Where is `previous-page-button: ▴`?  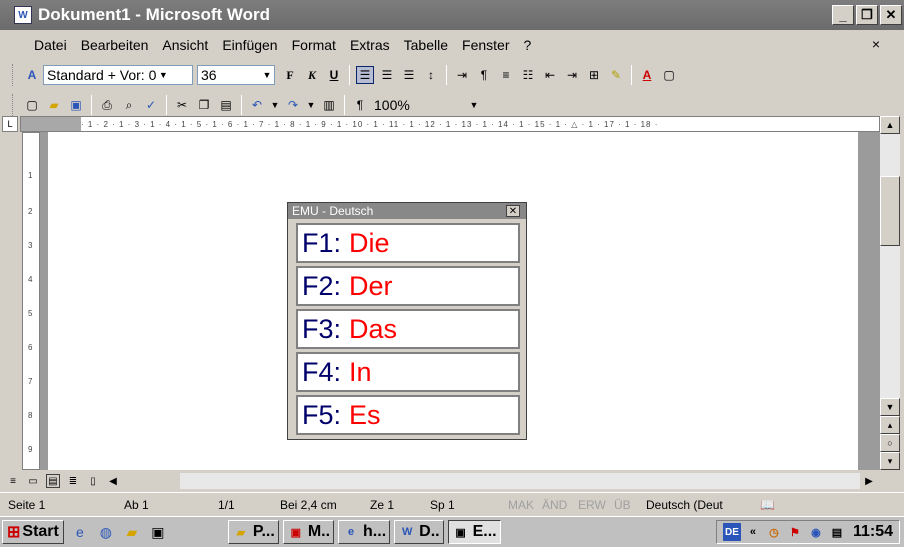 previous-page-button: ▴ is located at coordinates (890, 425).